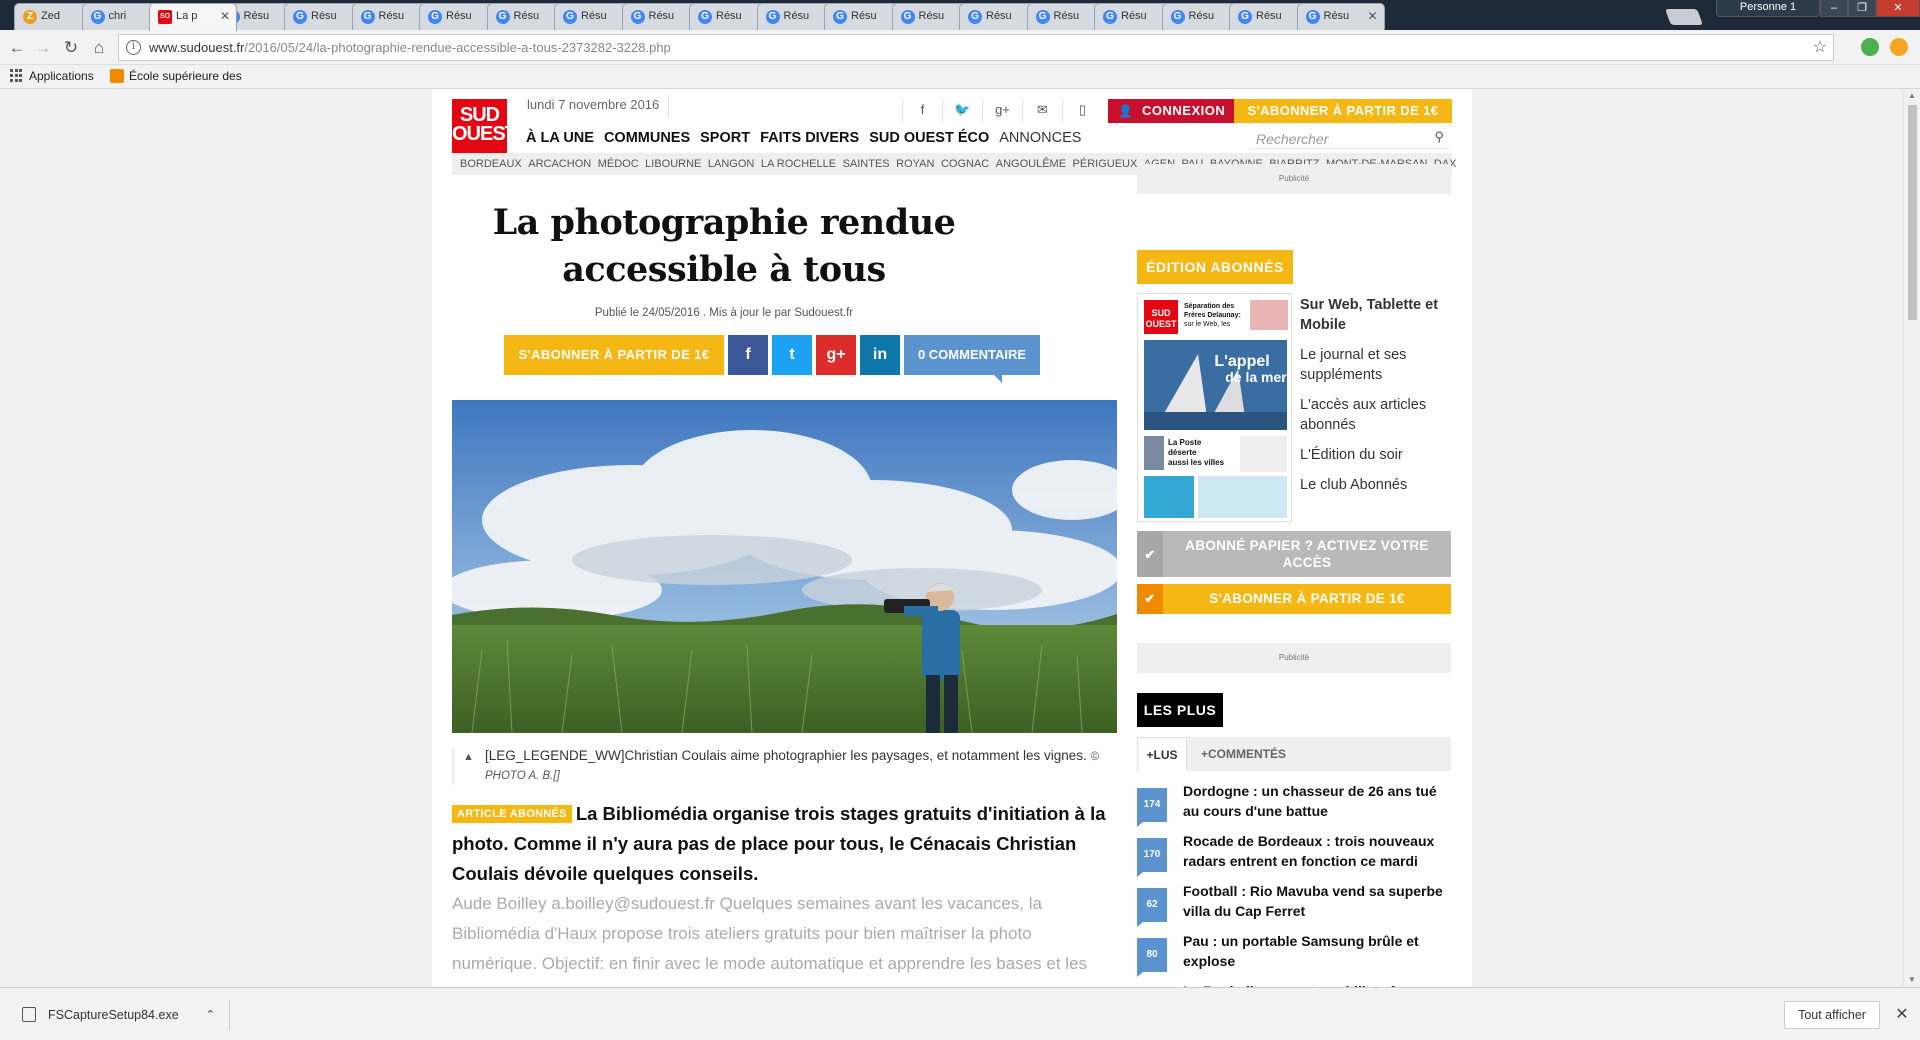  What do you see at coordinates (193, 17) in the screenshot?
I see `browser-tab: SO La p ✕` at bounding box center [193, 17].